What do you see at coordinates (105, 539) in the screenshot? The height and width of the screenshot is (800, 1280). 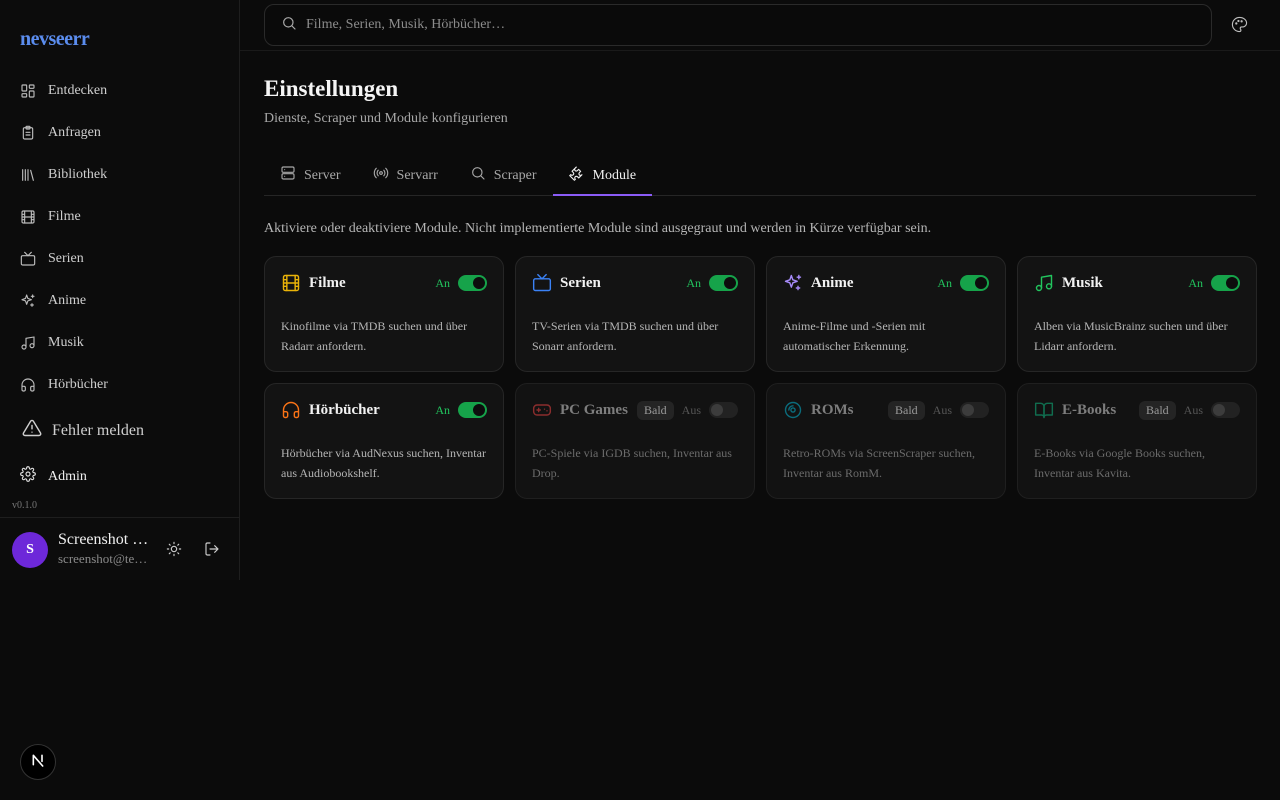 I see `user-name: Screenshot User` at bounding box center [105, 539].